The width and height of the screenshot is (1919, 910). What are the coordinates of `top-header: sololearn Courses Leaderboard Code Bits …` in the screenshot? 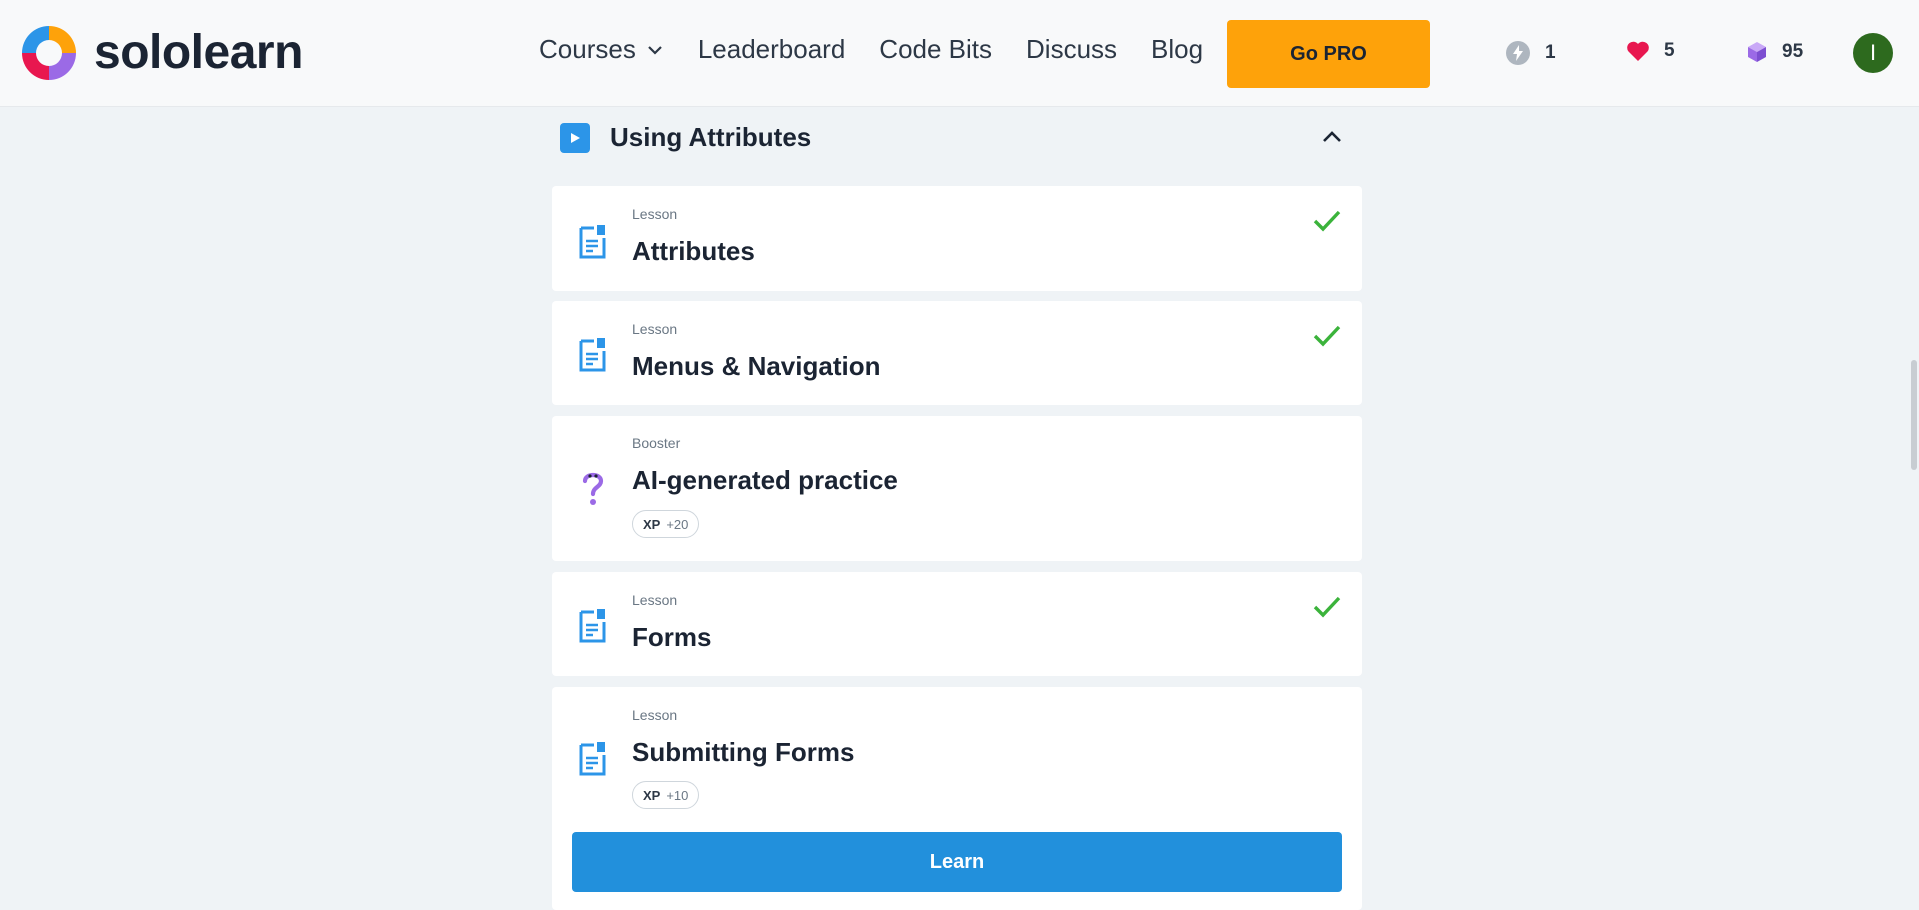 It's located at (959, 53).